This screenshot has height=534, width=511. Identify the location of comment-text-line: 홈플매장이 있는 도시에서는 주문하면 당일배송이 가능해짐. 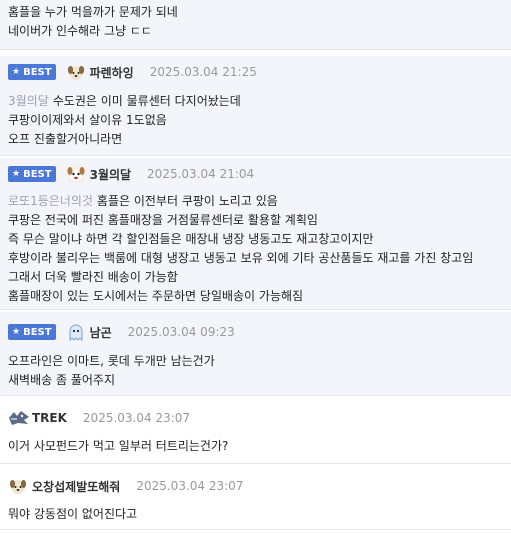
(156, 296).